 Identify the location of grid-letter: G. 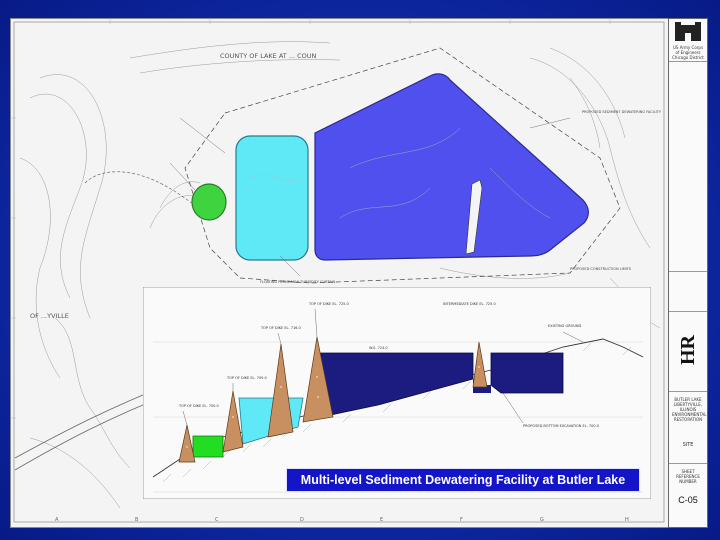
(542, 520).